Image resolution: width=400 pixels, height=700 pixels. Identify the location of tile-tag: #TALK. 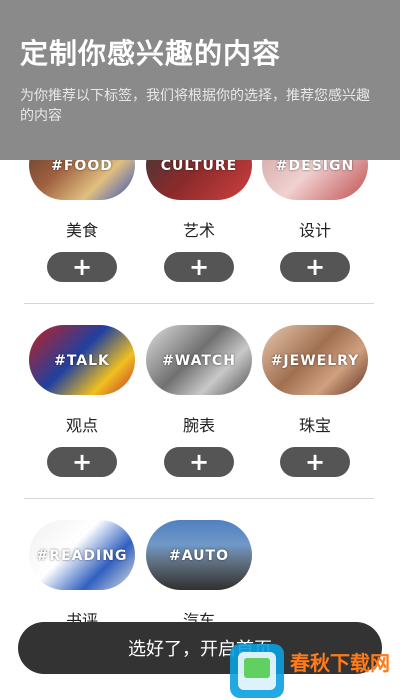
(82, 361).